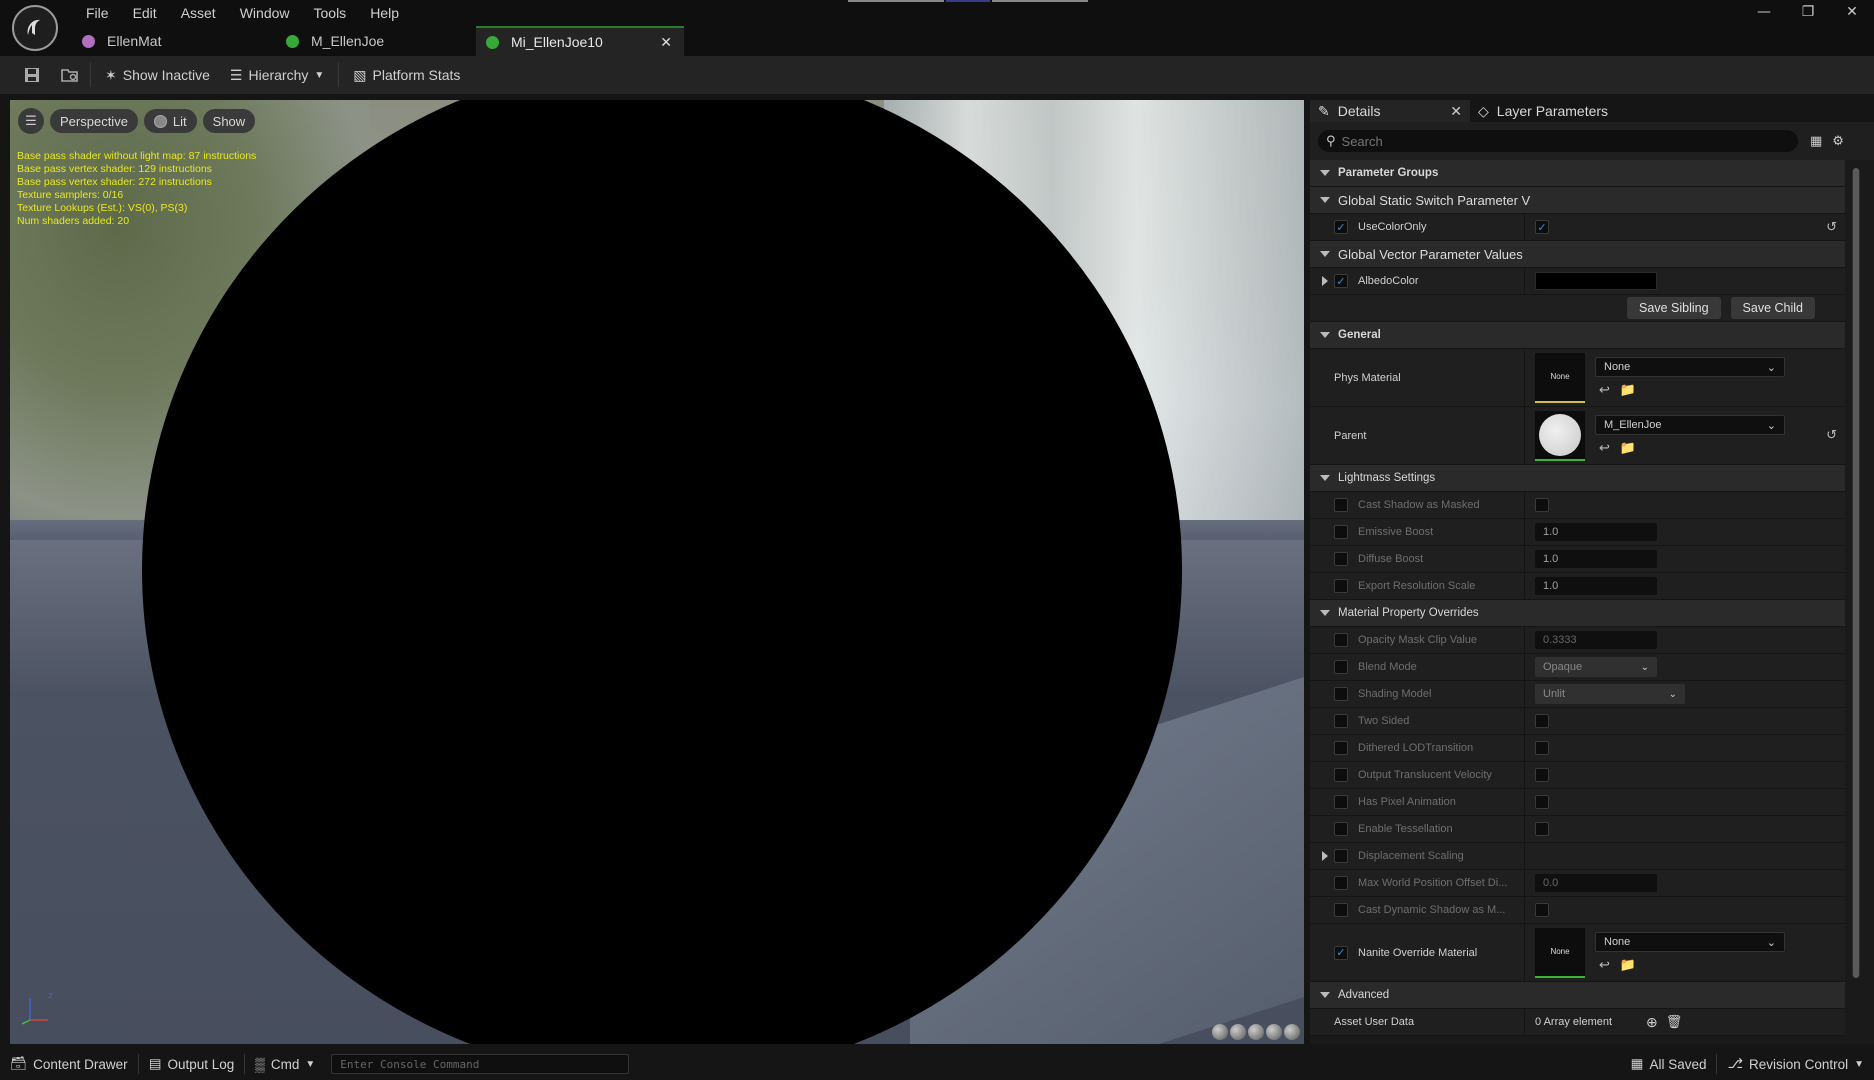  Describe the element at coordinates (1542, 748) in the screenshot. I see `dithered-lod-checkbox` at that location.